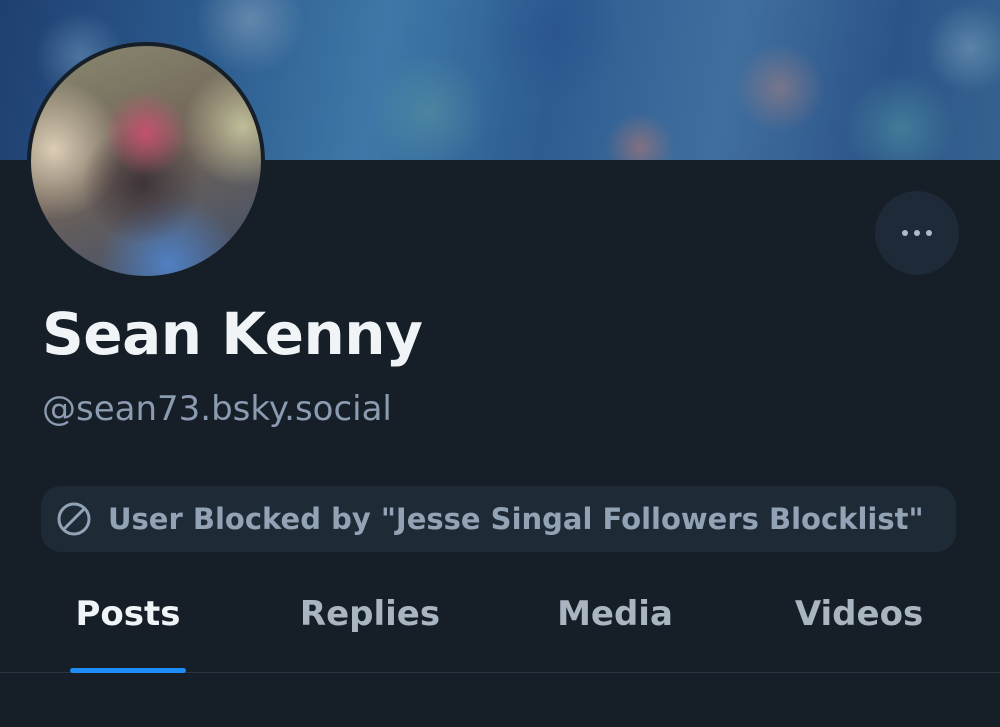 This screenshot has width=1000, height=727. Describe the element at coordinates (217, 409) in the screenshot. I see `profile-handle: @sean73.bsky.social` at that location.